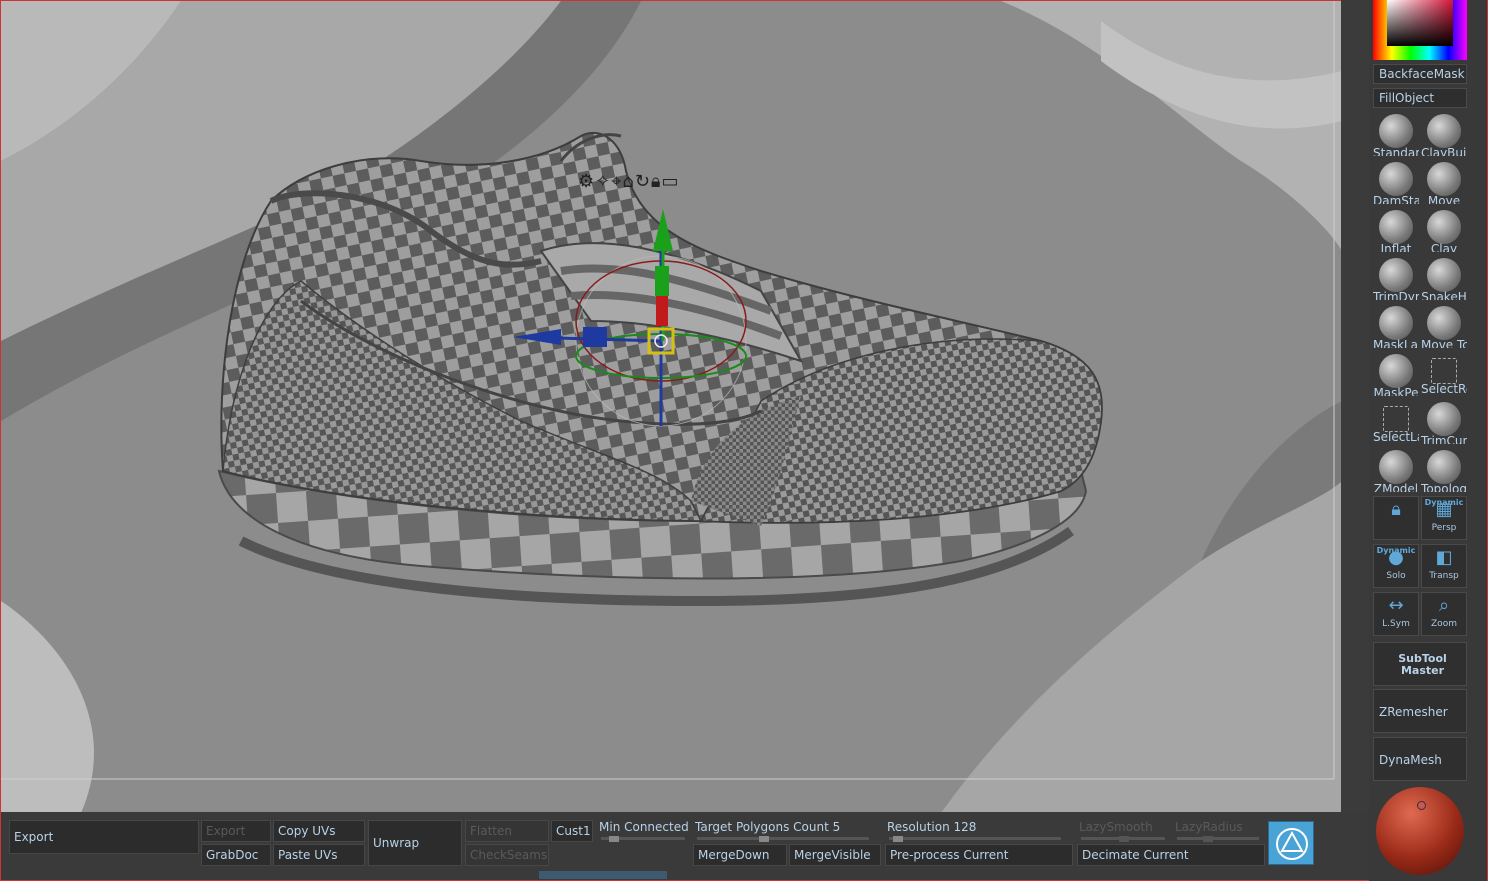 The image size is (1488, 881). I want to click on clay-brush-icon, so click(1444, 227).